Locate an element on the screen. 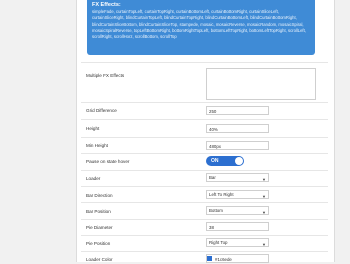 The height and width of the screenshot is (264, 350). right-rail is located at coordinates (341, 131).